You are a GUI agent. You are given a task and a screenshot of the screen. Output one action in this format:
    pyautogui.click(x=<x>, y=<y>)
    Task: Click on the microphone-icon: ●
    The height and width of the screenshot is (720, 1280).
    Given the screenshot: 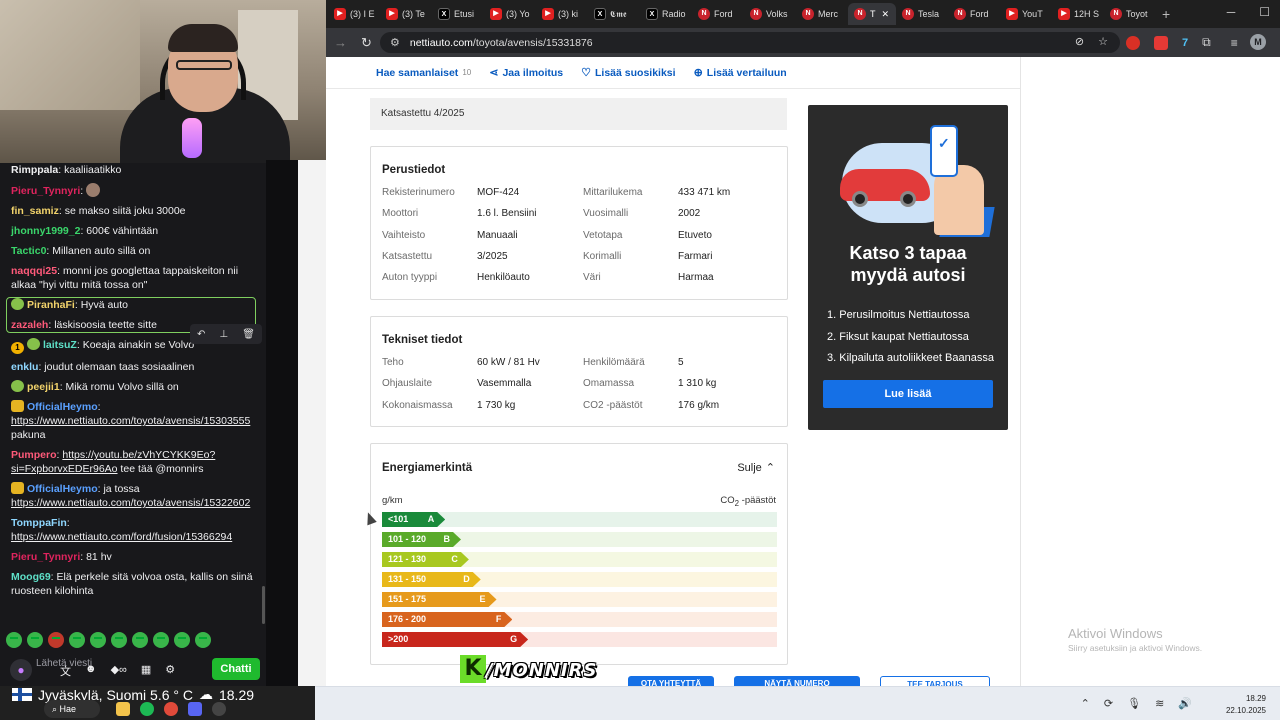 What is the action you would take?
    pyautogui.click(x=21, y=670)
    